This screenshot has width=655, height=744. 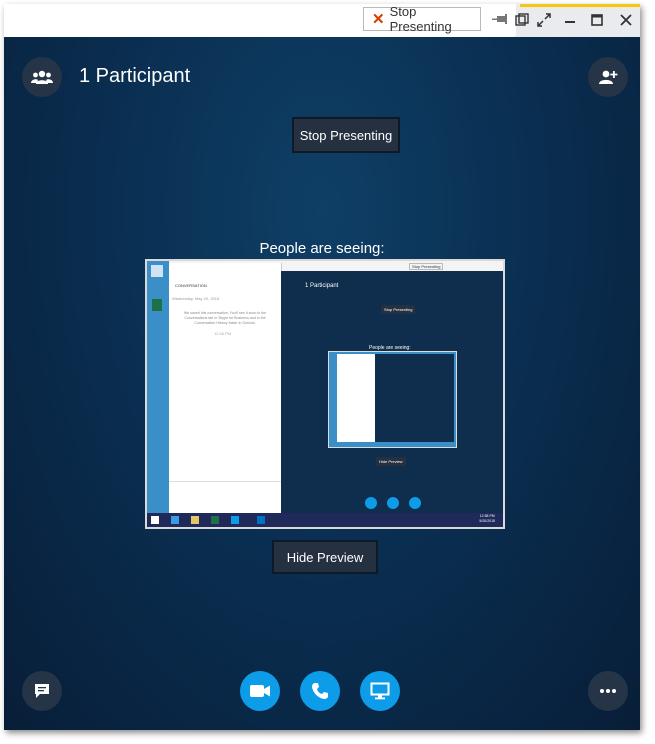 I want to click on participants-icon, so click(x=42, y=77).